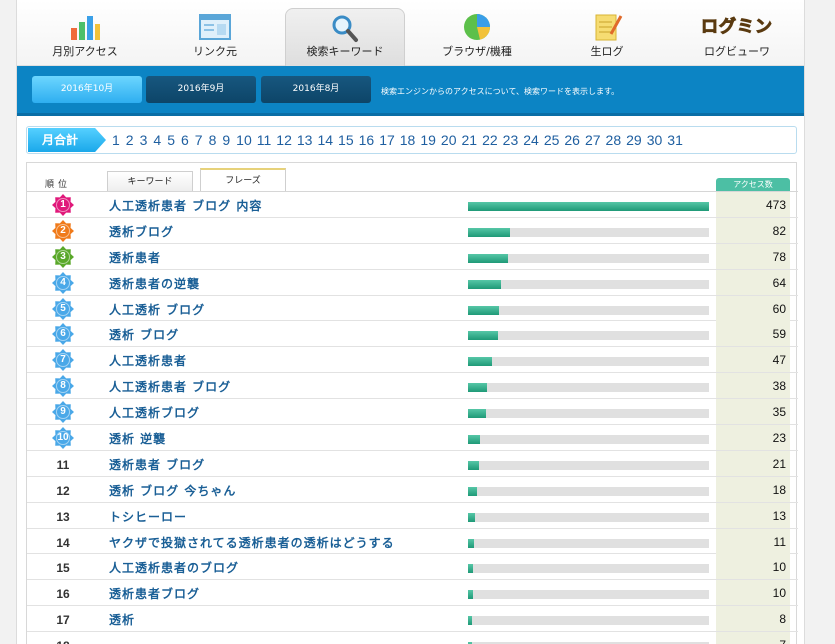  Describe the element at coordinates (477, 37) in the screenshot. I see `nav-browser: ブラウザ/機種` at that location.